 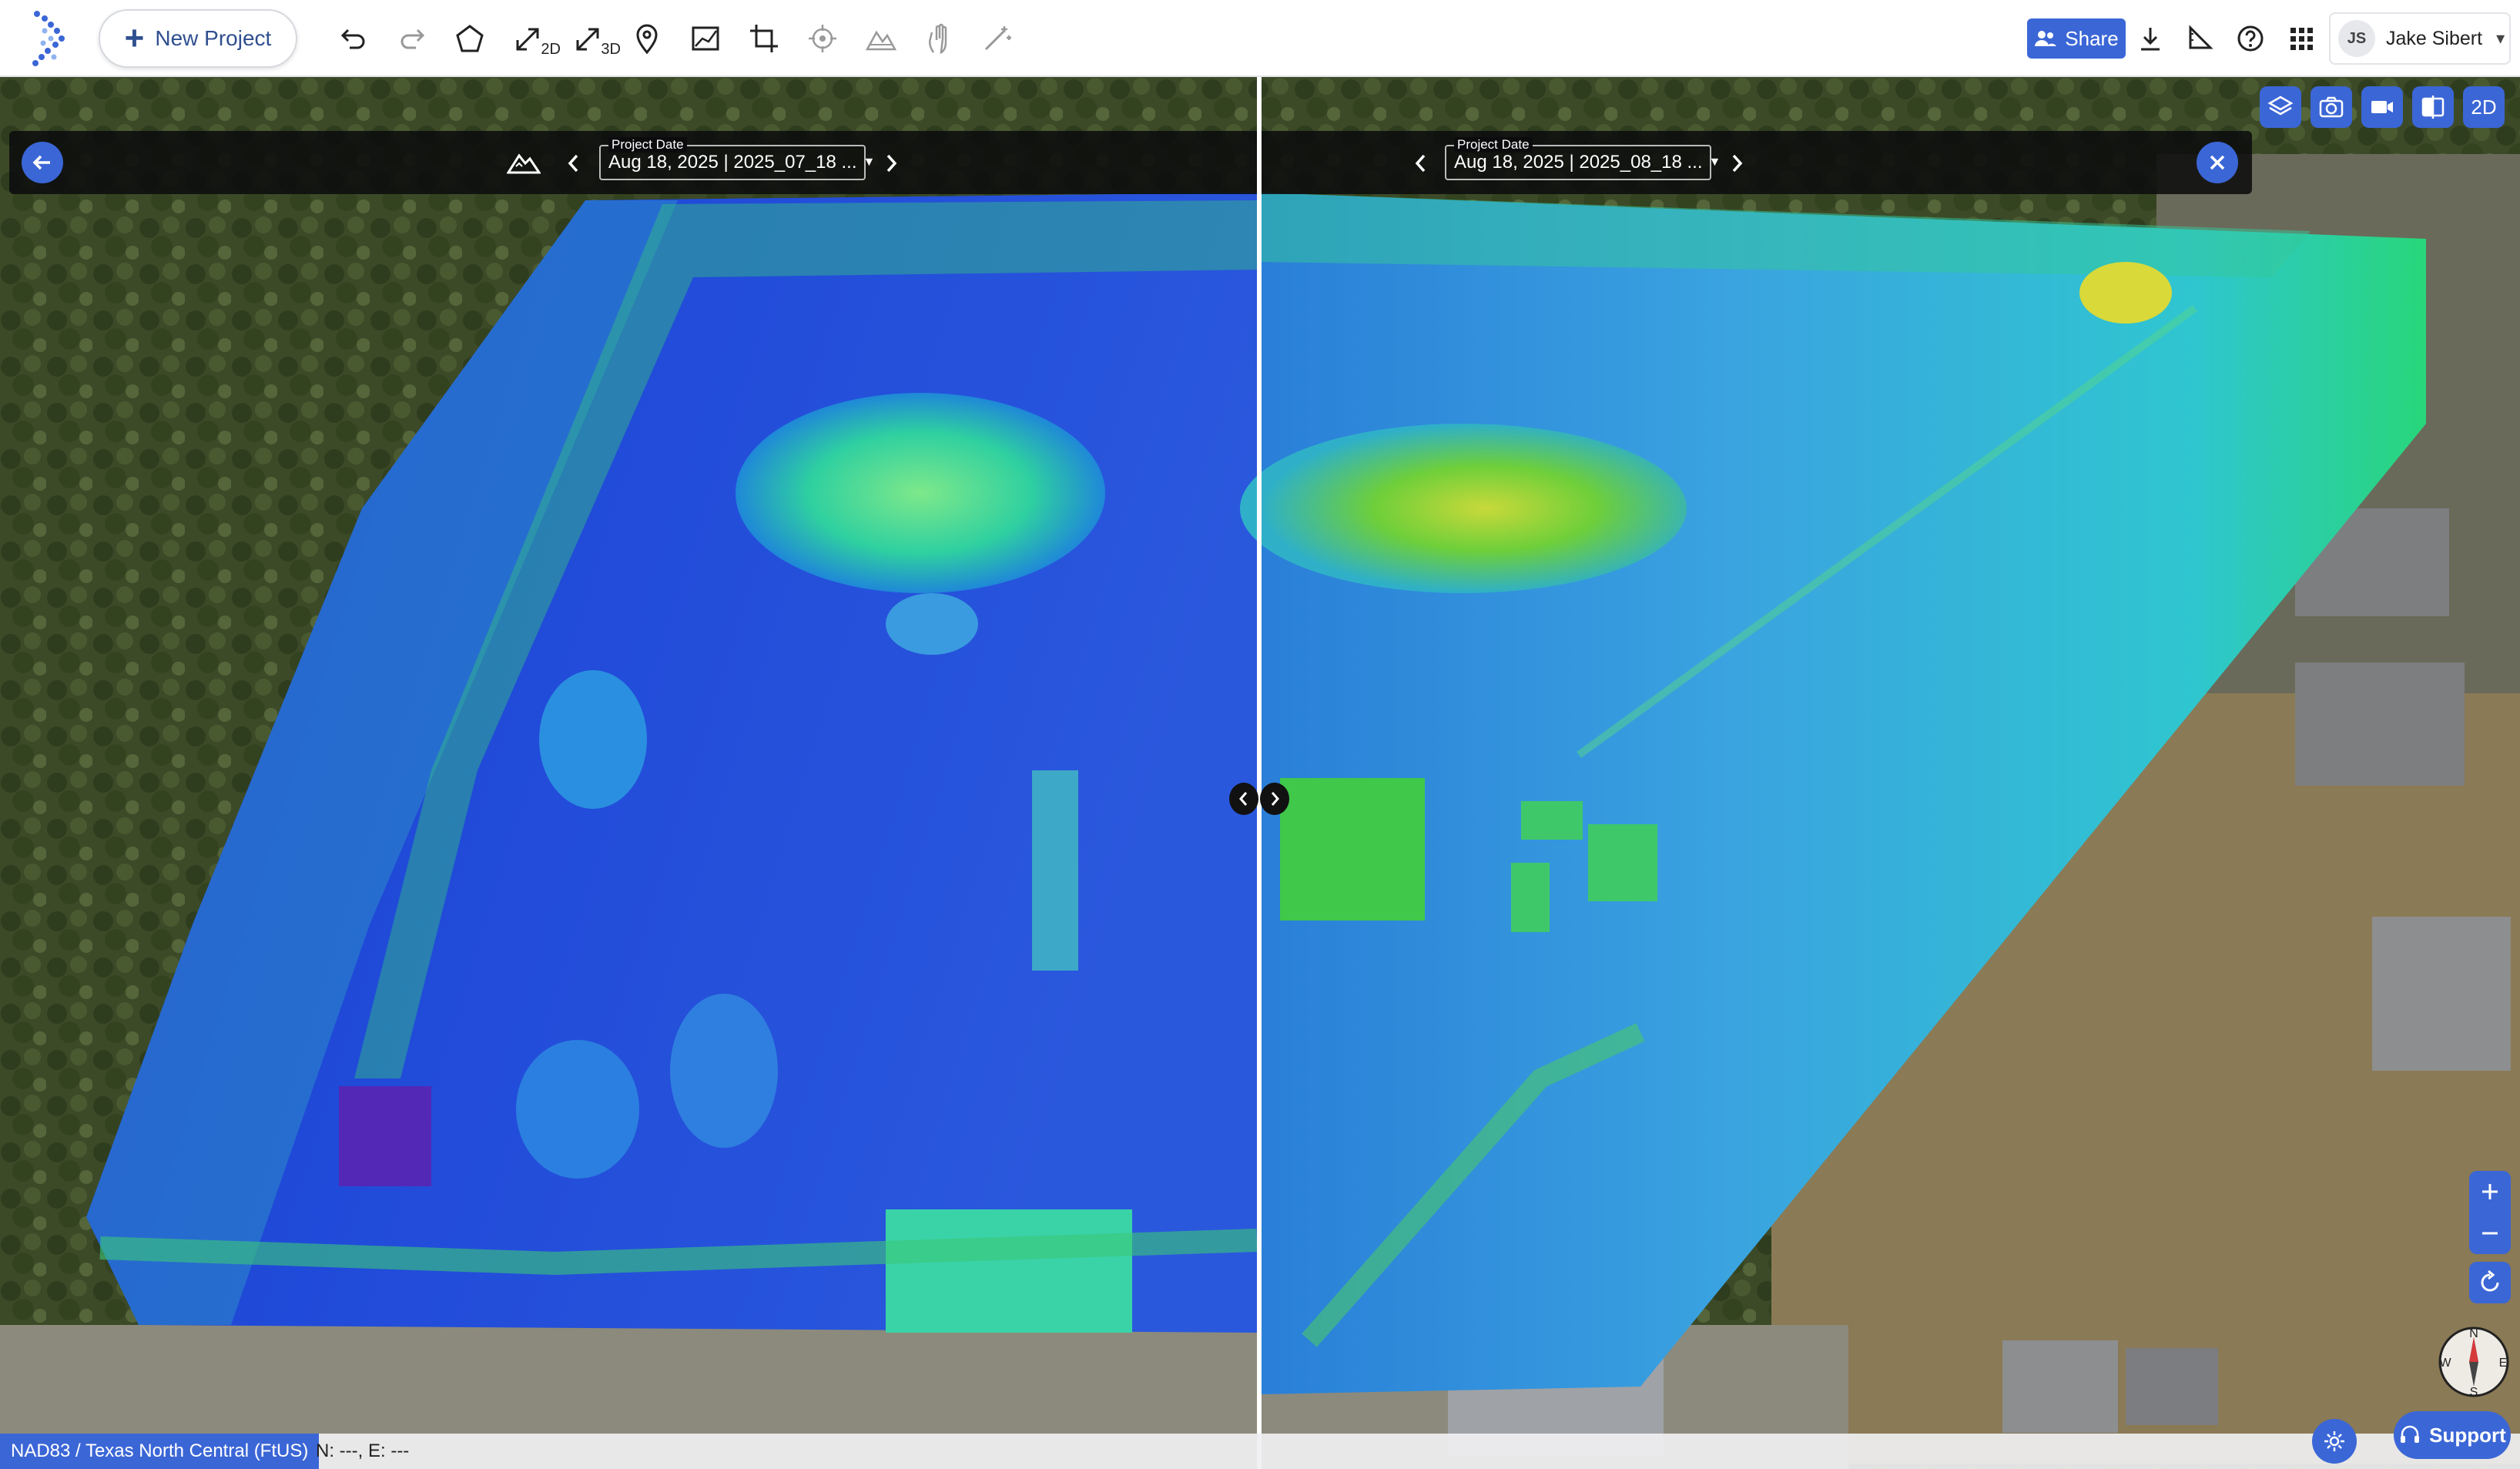 What do you see at coordinates (551, 50) in the screenshot?
I see `measure-2d-suffix: 2D` at bounding box center [551, 50].